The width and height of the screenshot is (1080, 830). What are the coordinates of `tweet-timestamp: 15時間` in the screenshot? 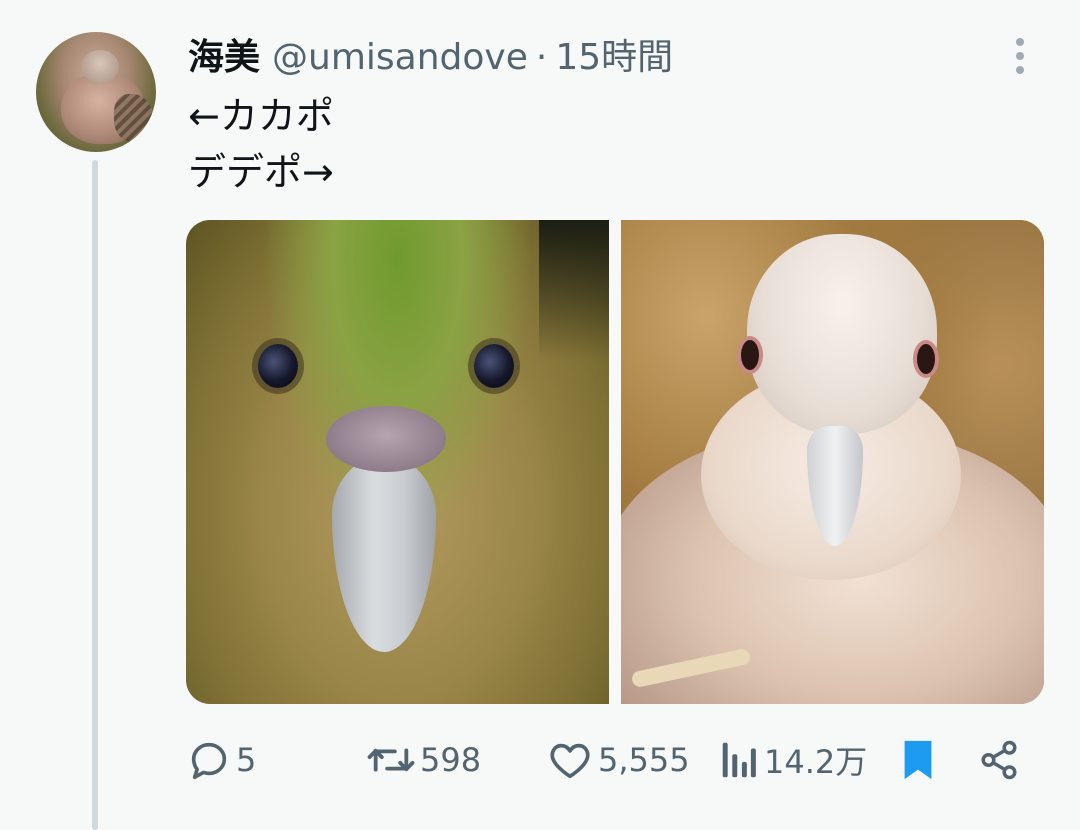 It's located at (614, 58).